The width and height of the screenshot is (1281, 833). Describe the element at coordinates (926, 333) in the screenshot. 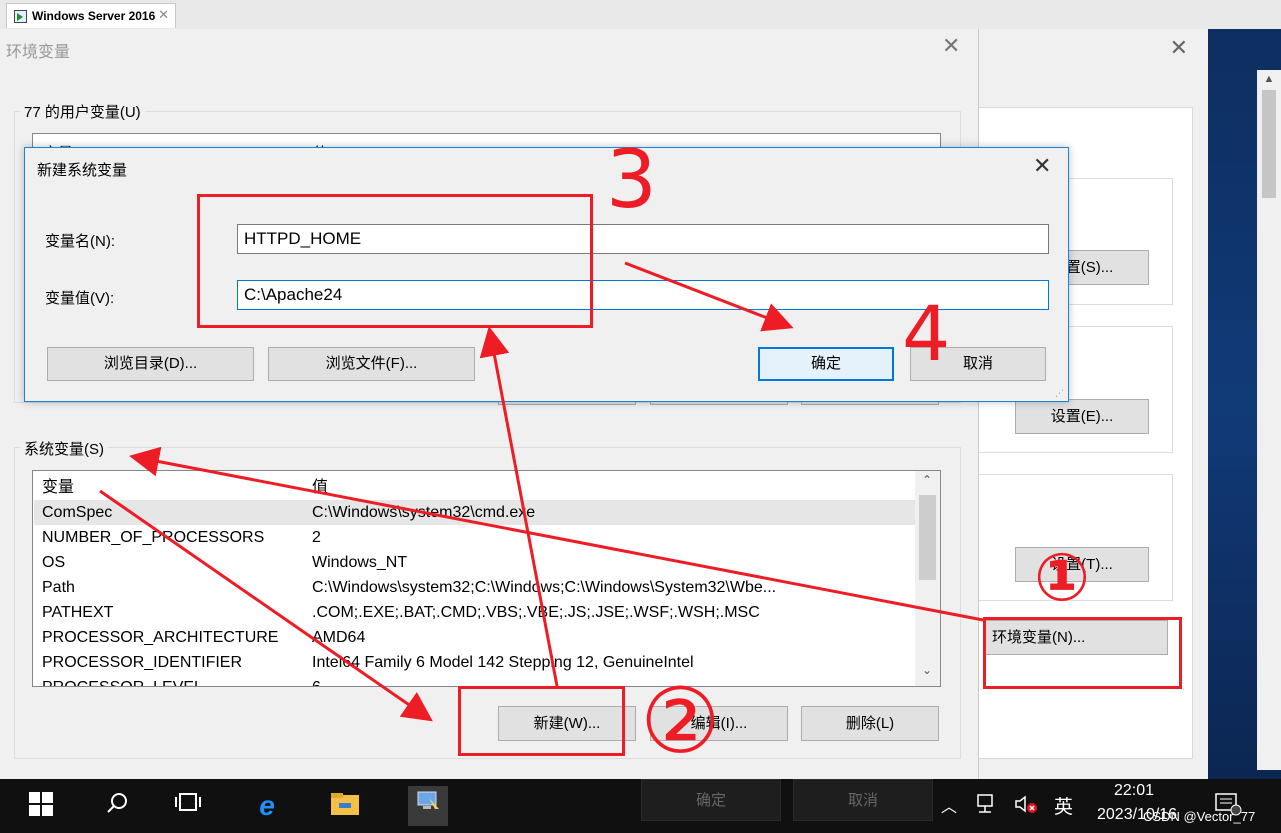

I see `annotation-number-4: 4` at that location.